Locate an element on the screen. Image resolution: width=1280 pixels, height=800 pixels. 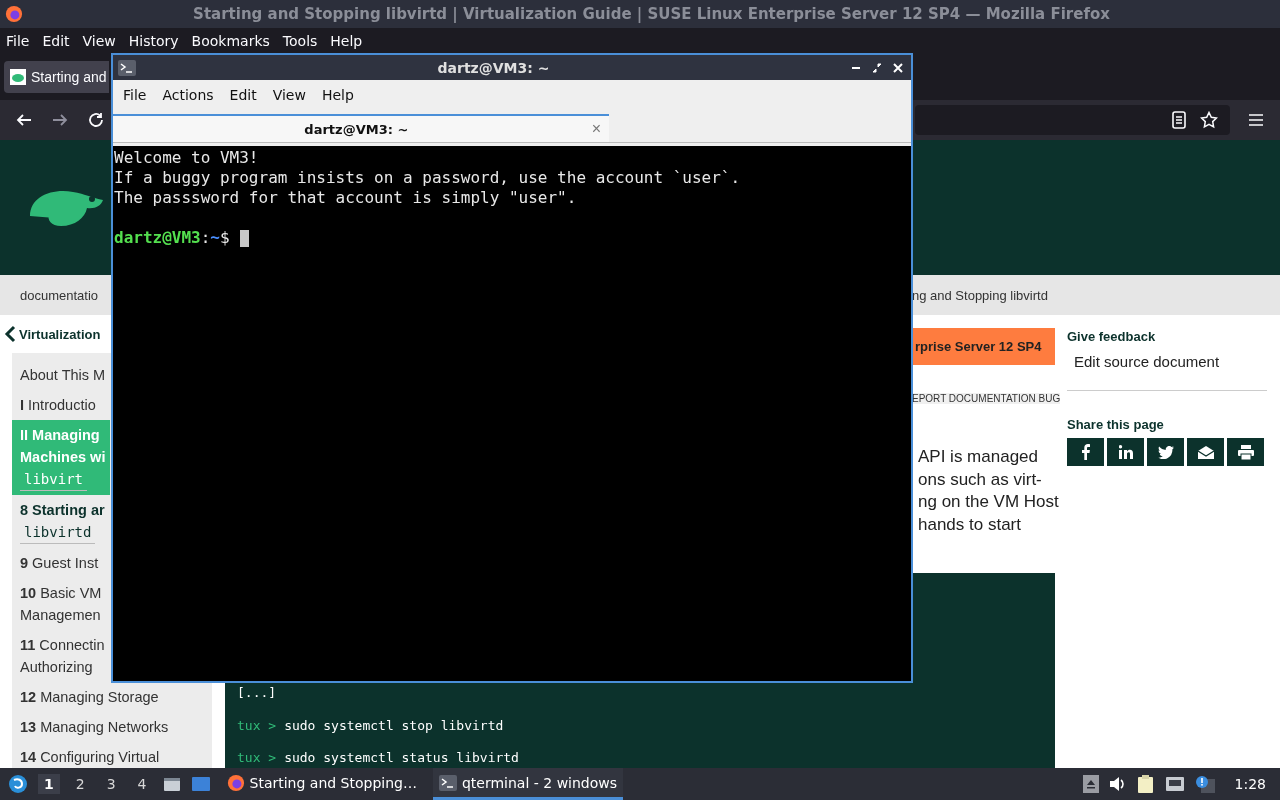
product-banner: rprise Server 12 SP4 is located at coordinates (983, 346).